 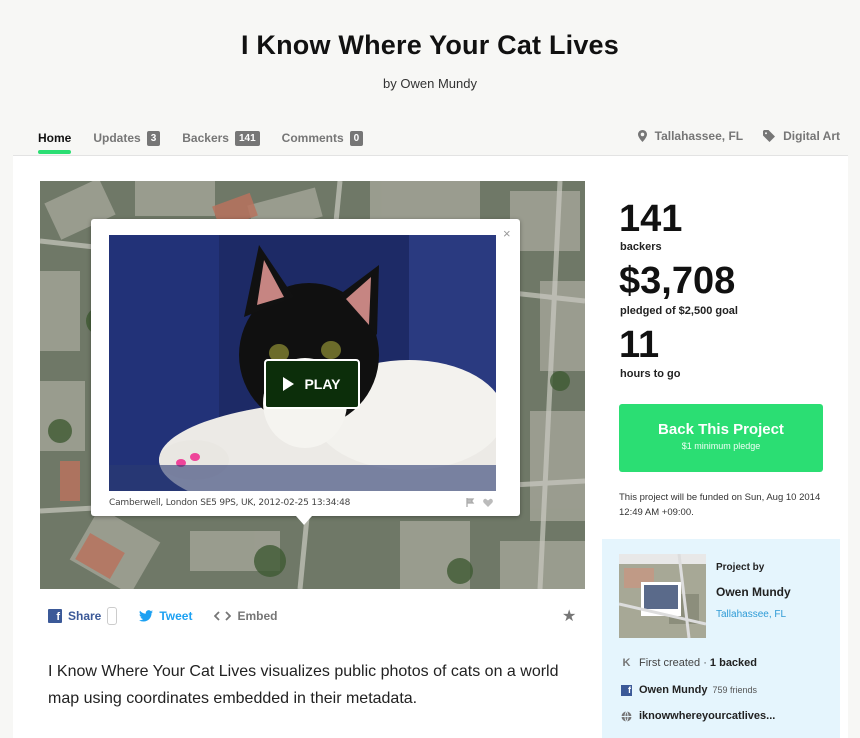 I want to click on kickstarter-icon: K, so click(x=626, y=663).